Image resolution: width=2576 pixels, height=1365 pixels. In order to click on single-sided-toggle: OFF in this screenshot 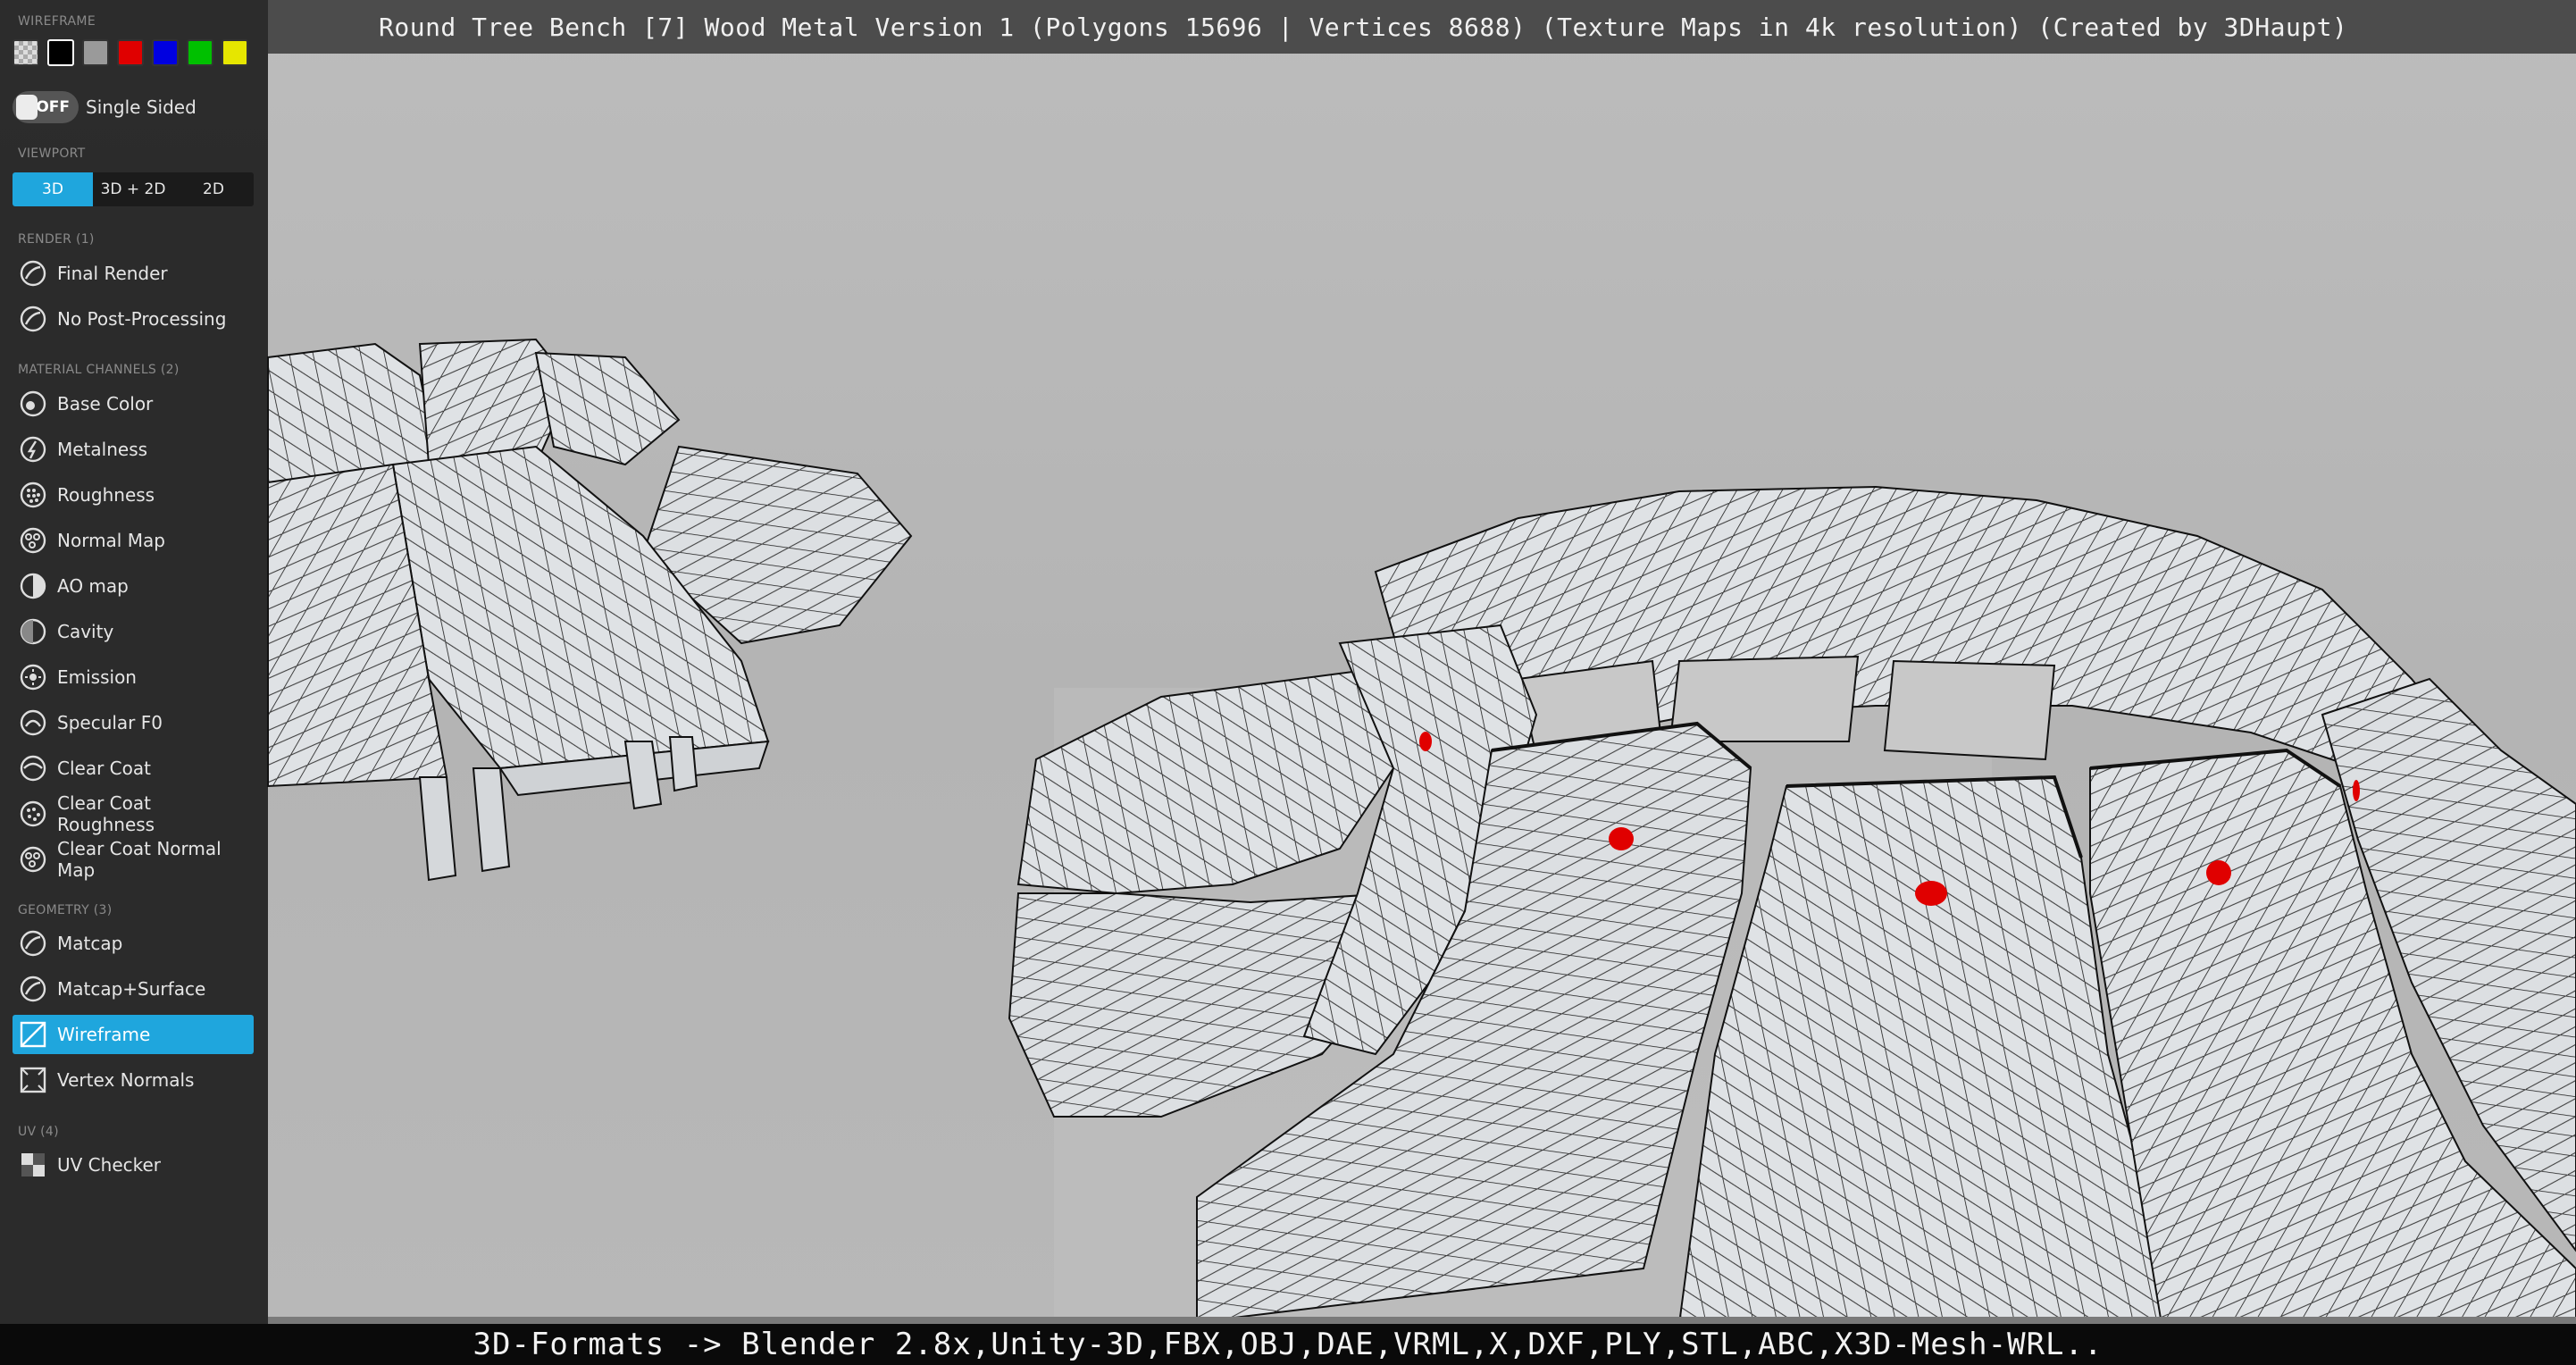, I will do `click(46, 107)`.